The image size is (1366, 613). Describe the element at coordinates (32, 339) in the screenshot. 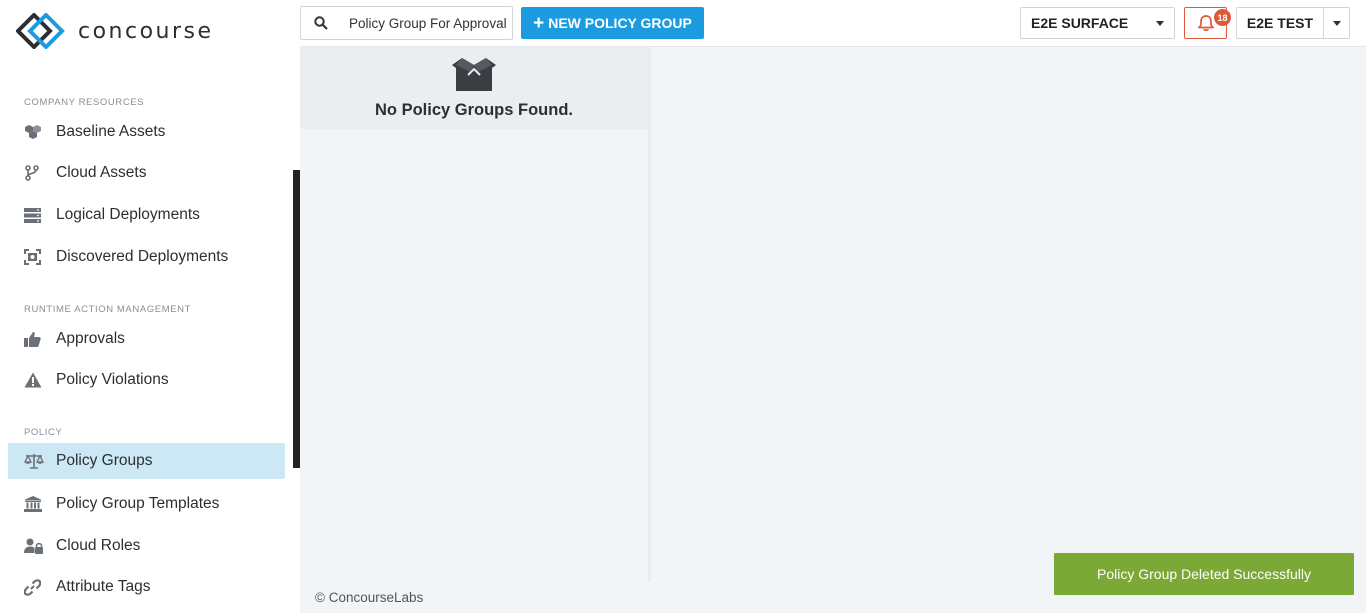

I see `thumbs-up-icon` at that location.